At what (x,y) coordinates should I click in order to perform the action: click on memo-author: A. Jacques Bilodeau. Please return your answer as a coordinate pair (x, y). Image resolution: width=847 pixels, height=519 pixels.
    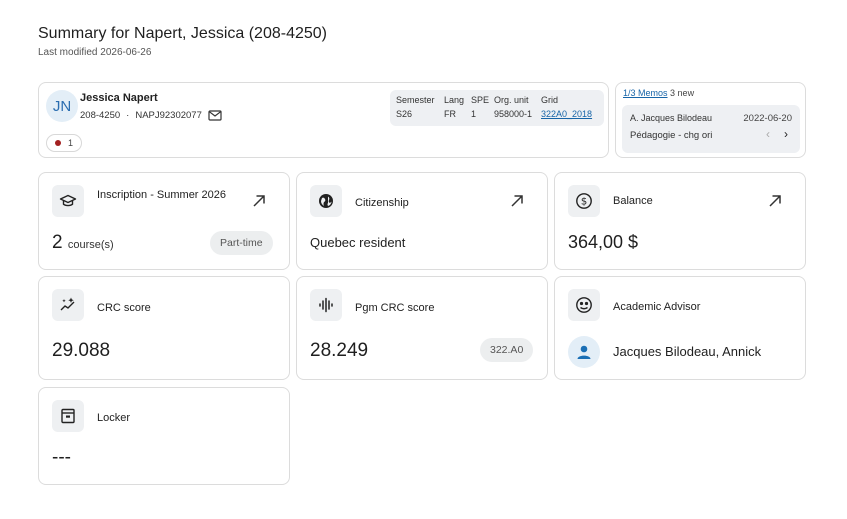
    Looking at the image, I should click on (671, 118).